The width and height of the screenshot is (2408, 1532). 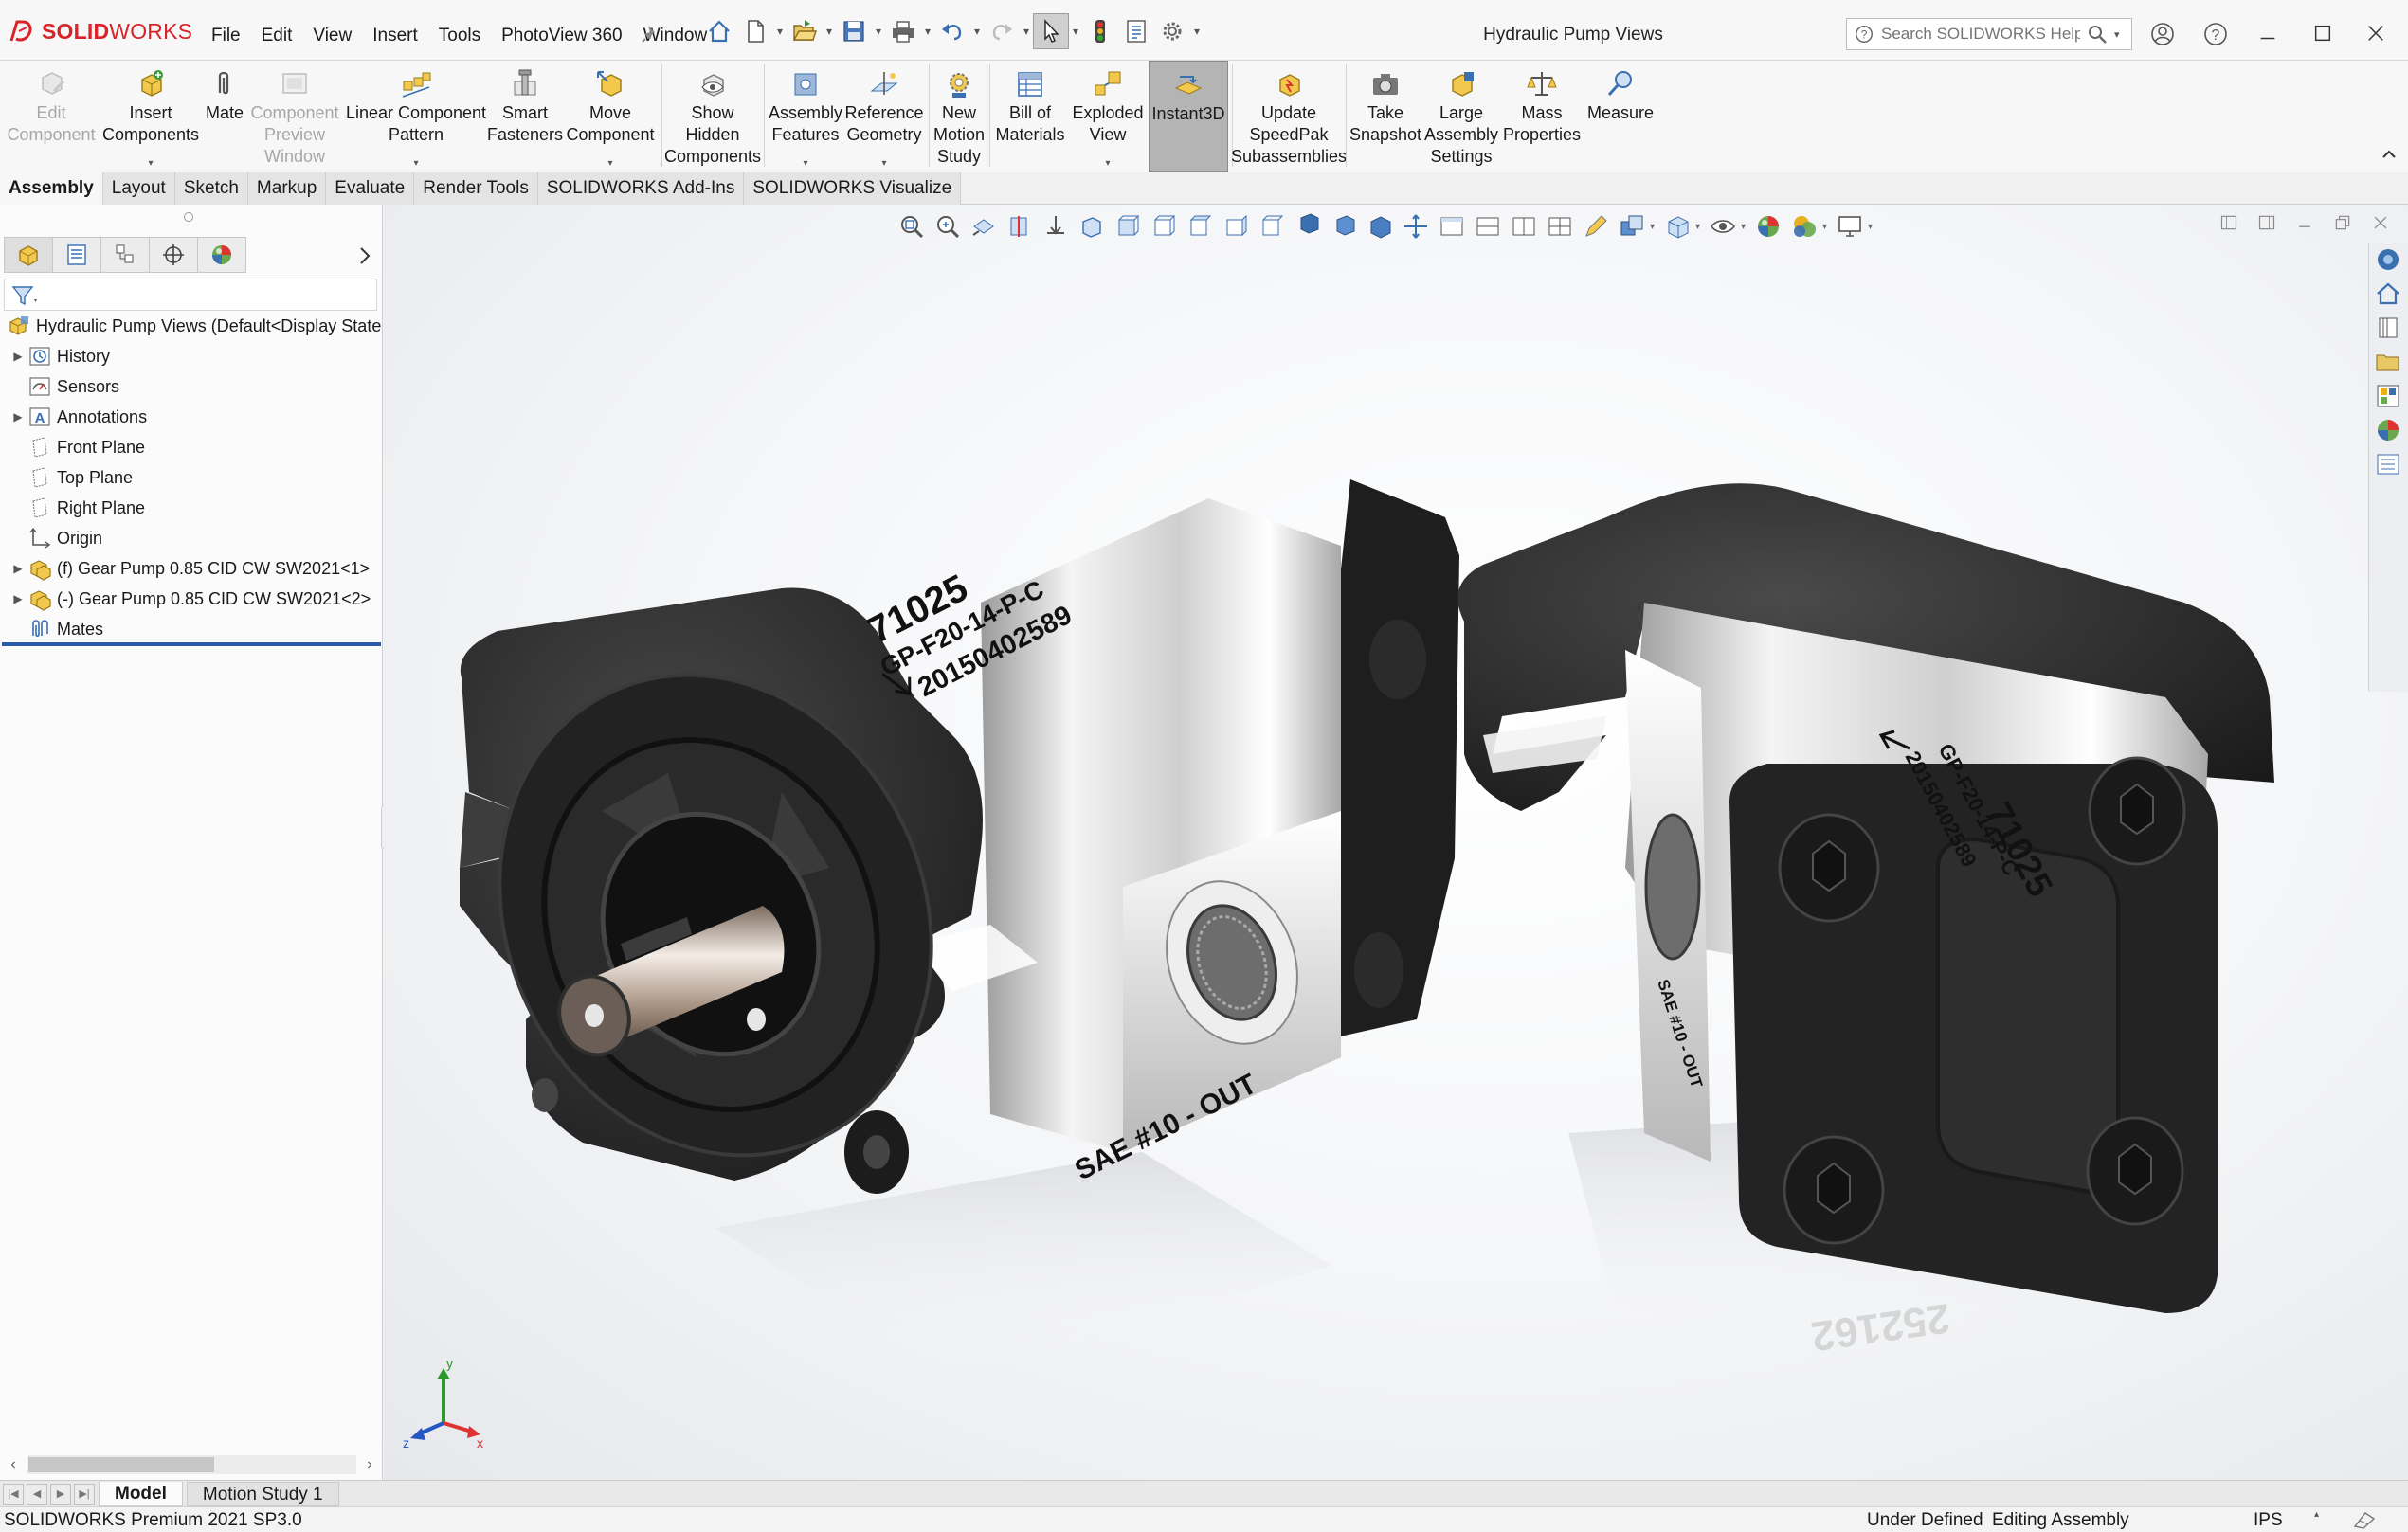 I want to click on four-view-button, so click(x=1560, y=226).